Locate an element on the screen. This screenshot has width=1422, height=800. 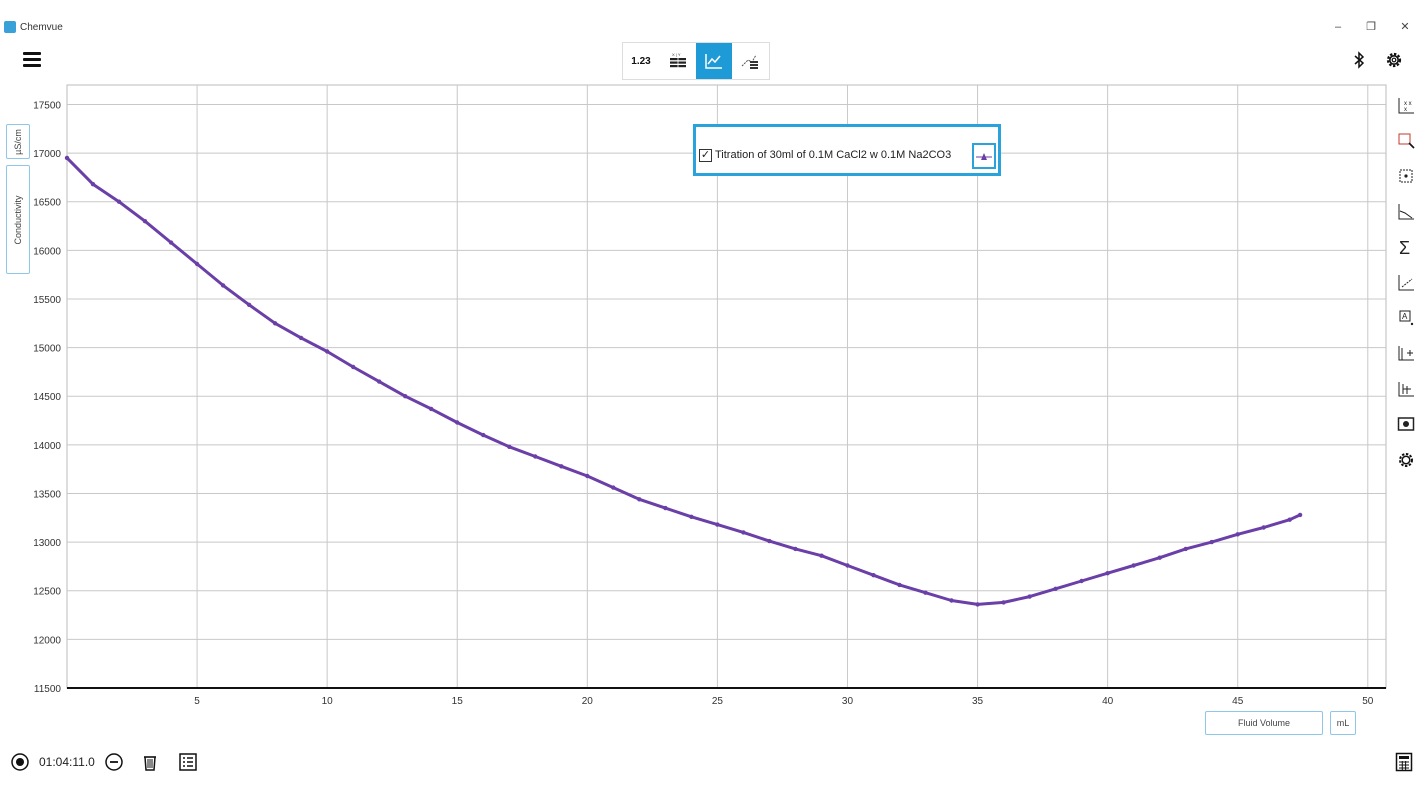
svg-text: A is located at coordinates (1405, 316).